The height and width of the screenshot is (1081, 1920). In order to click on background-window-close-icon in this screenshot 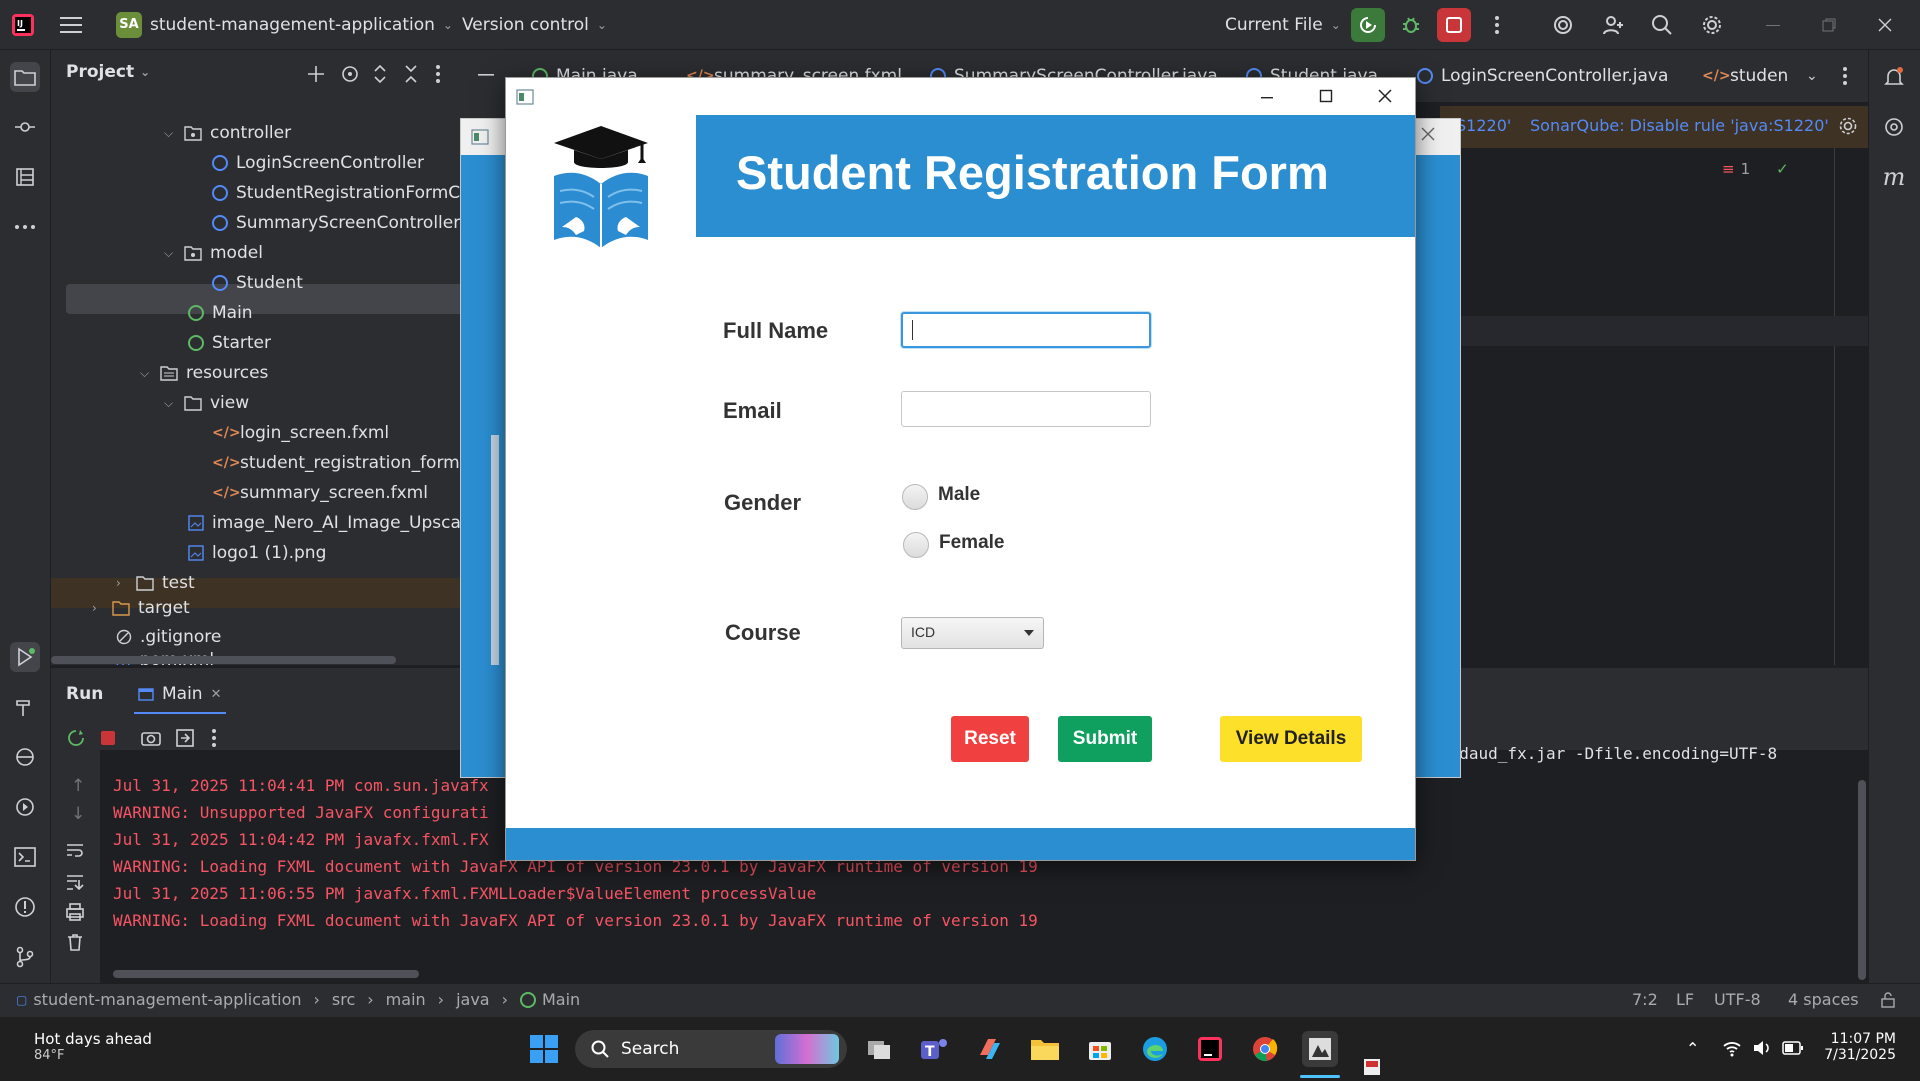, I will do `click(1428, 134)`.